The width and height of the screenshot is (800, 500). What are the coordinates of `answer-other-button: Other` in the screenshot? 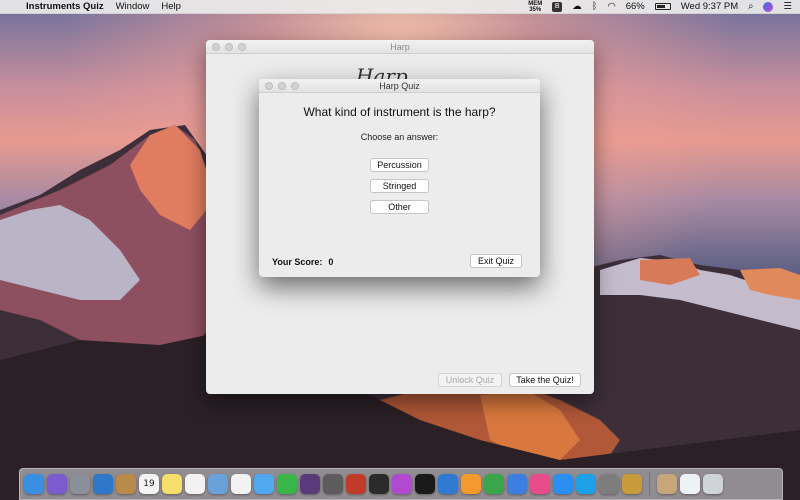 It's located at (399, 207).